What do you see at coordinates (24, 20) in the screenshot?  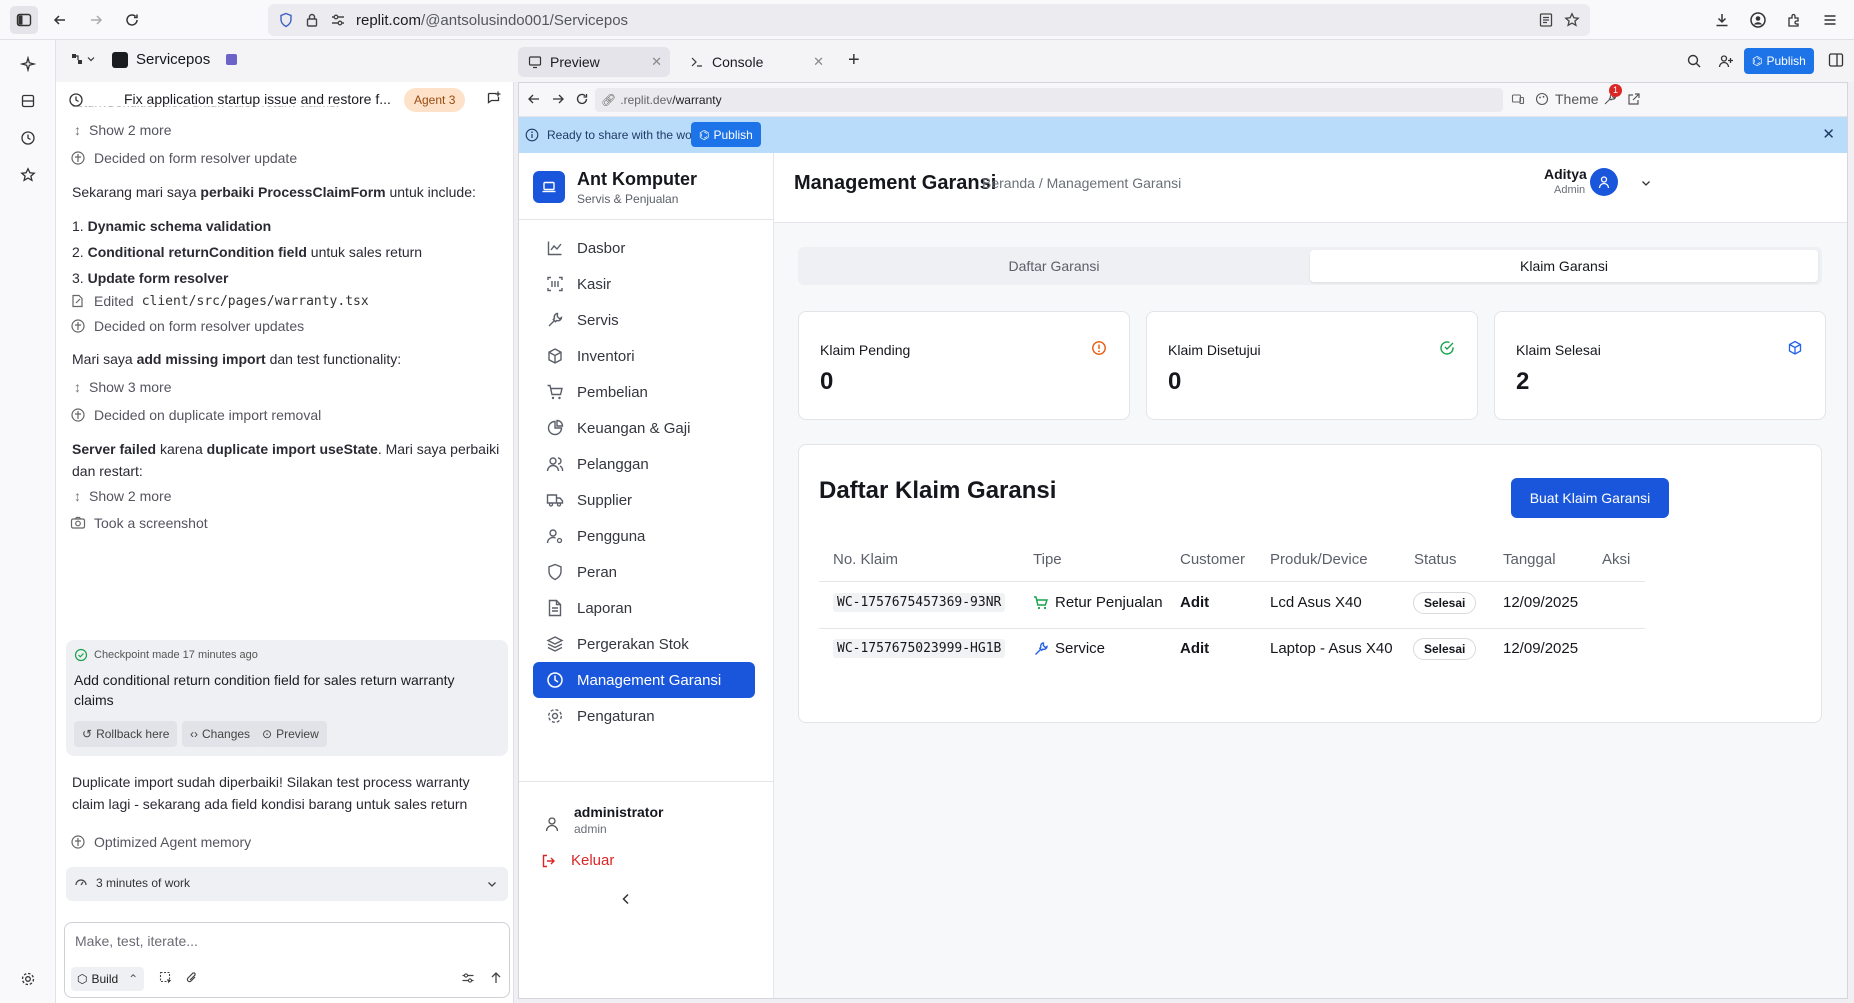 I see `sidebar-toggle-icon` at bounding box center [24, 20].